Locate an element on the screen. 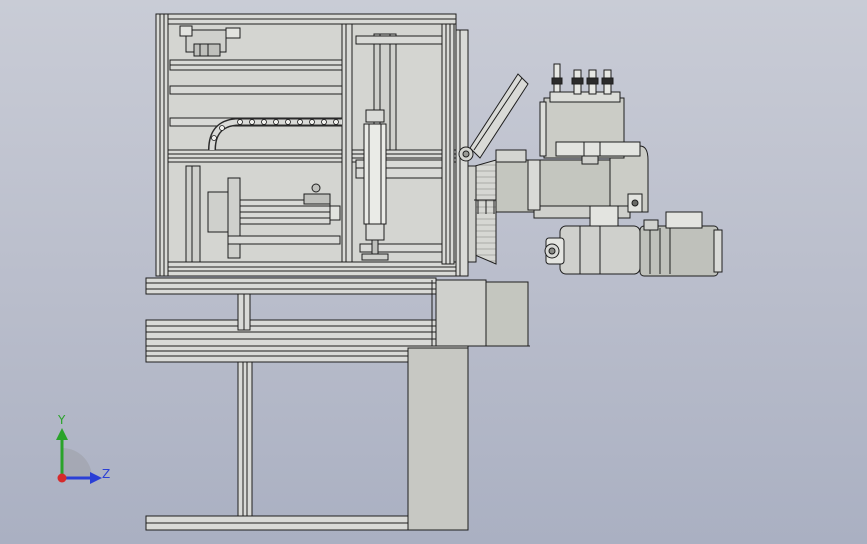 Image resolution: width=867 pixels, height=544 pixels. coordinate-triad: Y Z is located at coordinates (80, 454).